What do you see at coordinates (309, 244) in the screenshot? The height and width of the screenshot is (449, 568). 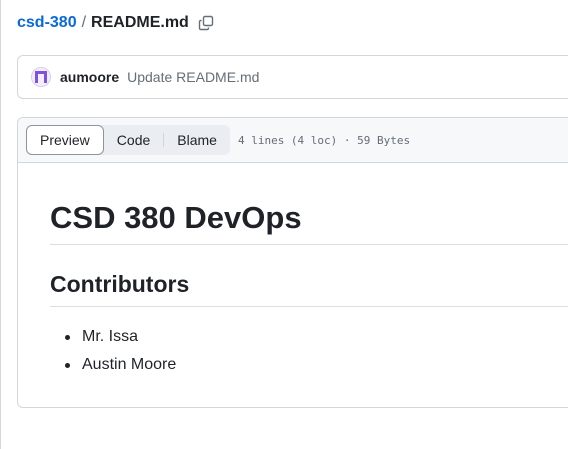 I see `heading-1-underline` at bounding box center [309, 244].